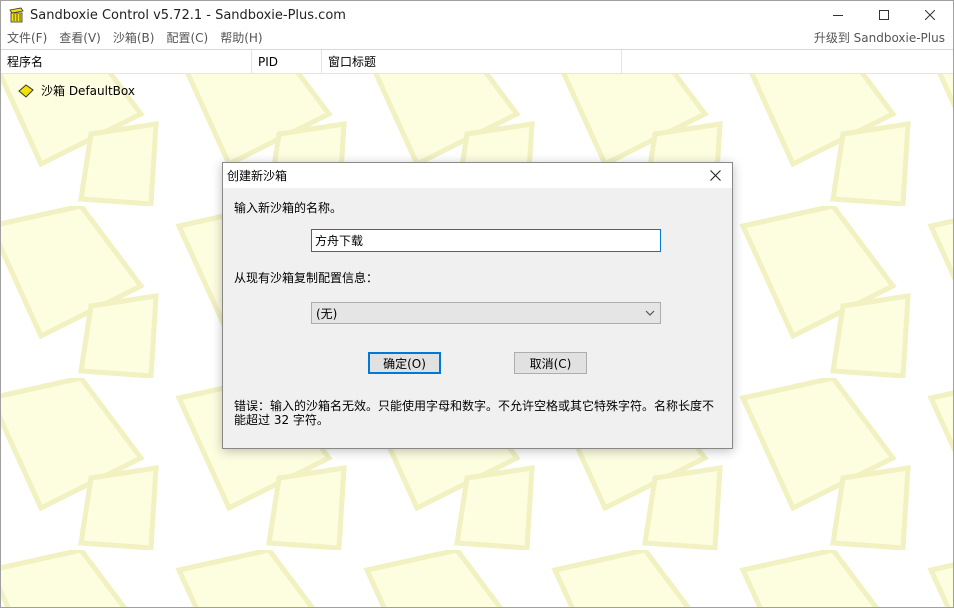  I want to click on copy-config-selected-value: (无), so click(327, 313).